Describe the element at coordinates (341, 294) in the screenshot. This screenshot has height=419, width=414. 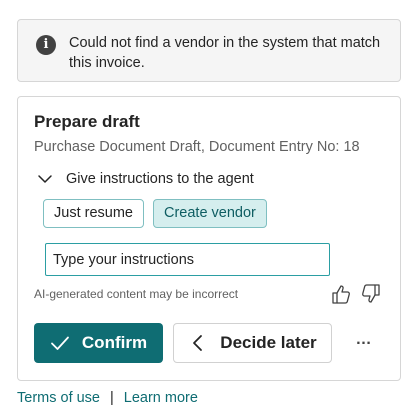
I see `thumbs-up-icon` at that location.